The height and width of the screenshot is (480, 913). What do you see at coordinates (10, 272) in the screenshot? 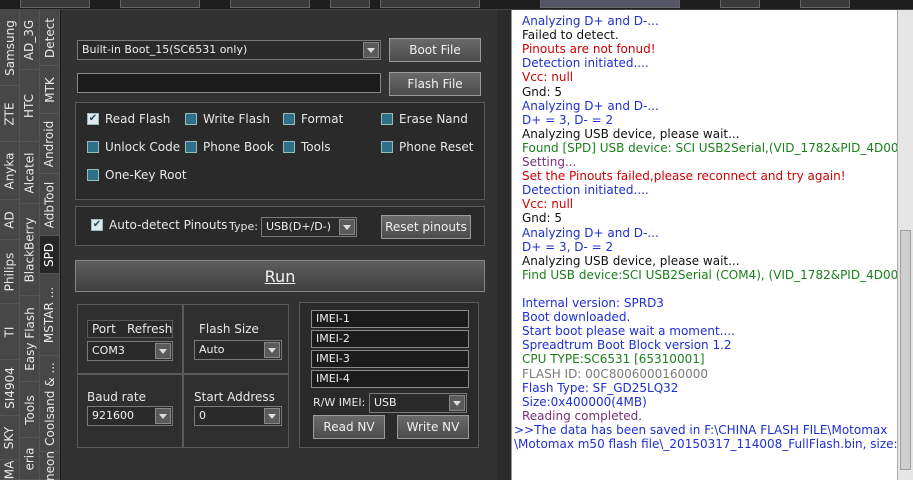
I see `tab-philips: Philips` at bounding box center [10, 272].